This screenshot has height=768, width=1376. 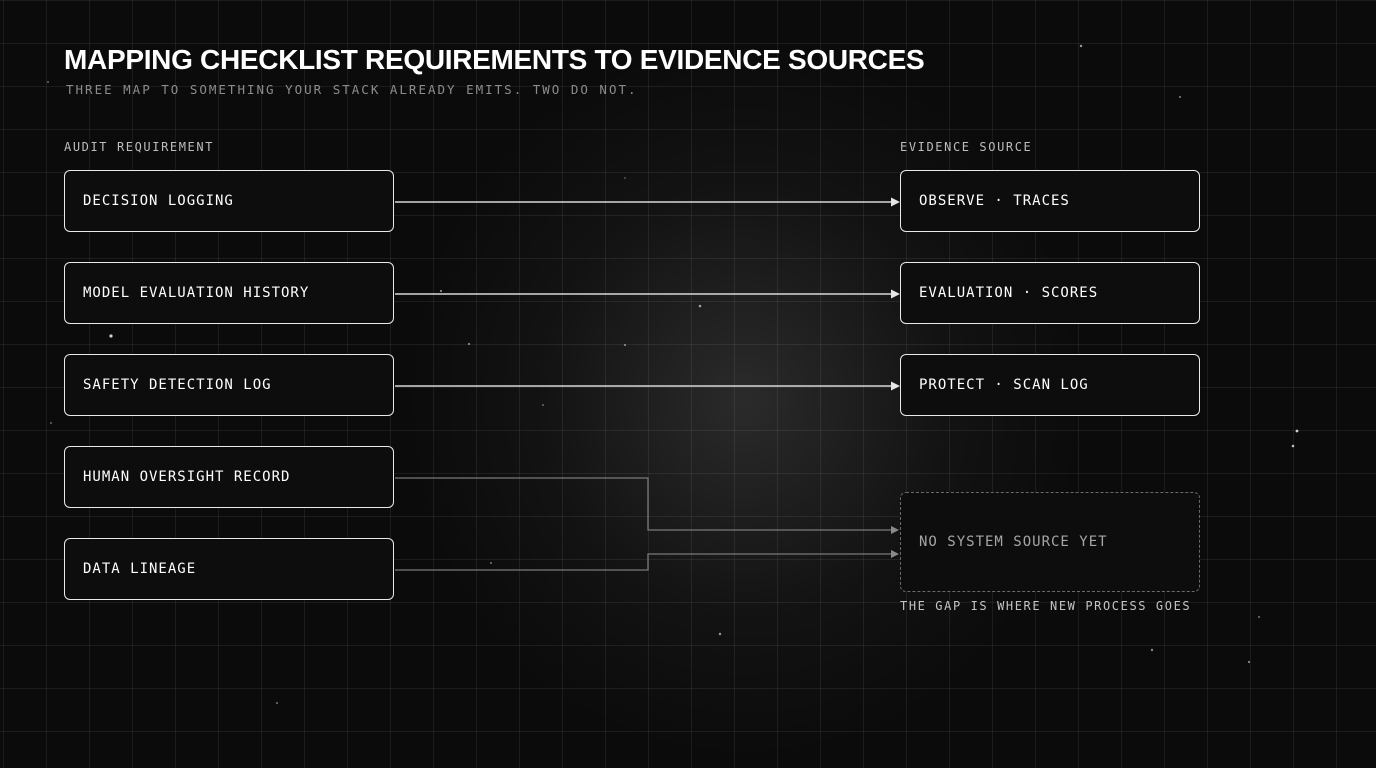 I want to click on source-box-observe-traces: OBSERVE · TRACES, so click(x=1050, y=201).